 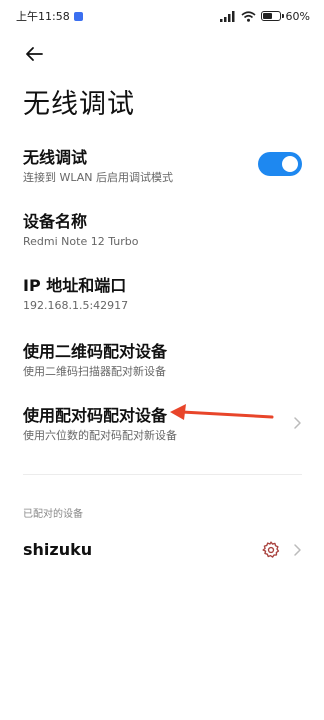 What do you see at coordinates (53, 514) in the screenshot?
I see `paired-devices-header: 已配对的设备` at bounding box center [53, 514].